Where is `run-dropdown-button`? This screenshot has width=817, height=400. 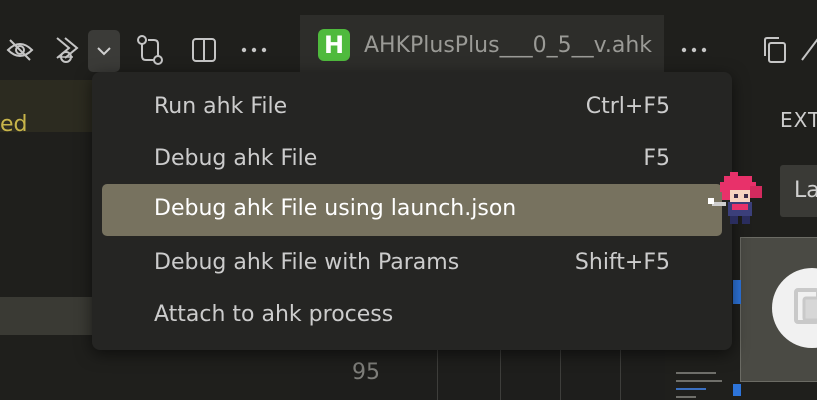
run-dropdown-button is located at coordinates (104, 51).